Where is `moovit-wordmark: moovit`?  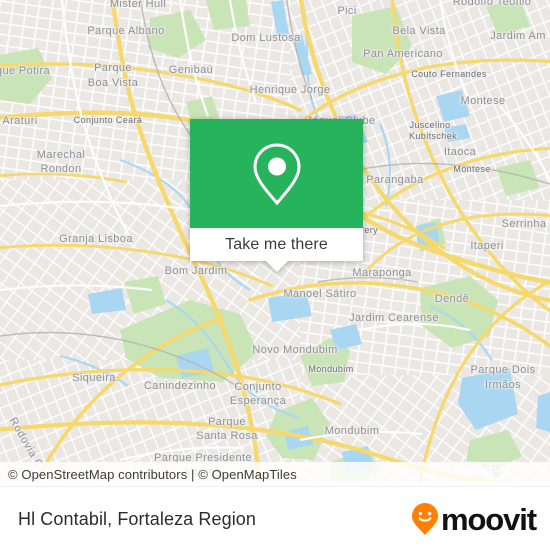
moovit-wordmark: moovit is located at coordinates (488, 519).